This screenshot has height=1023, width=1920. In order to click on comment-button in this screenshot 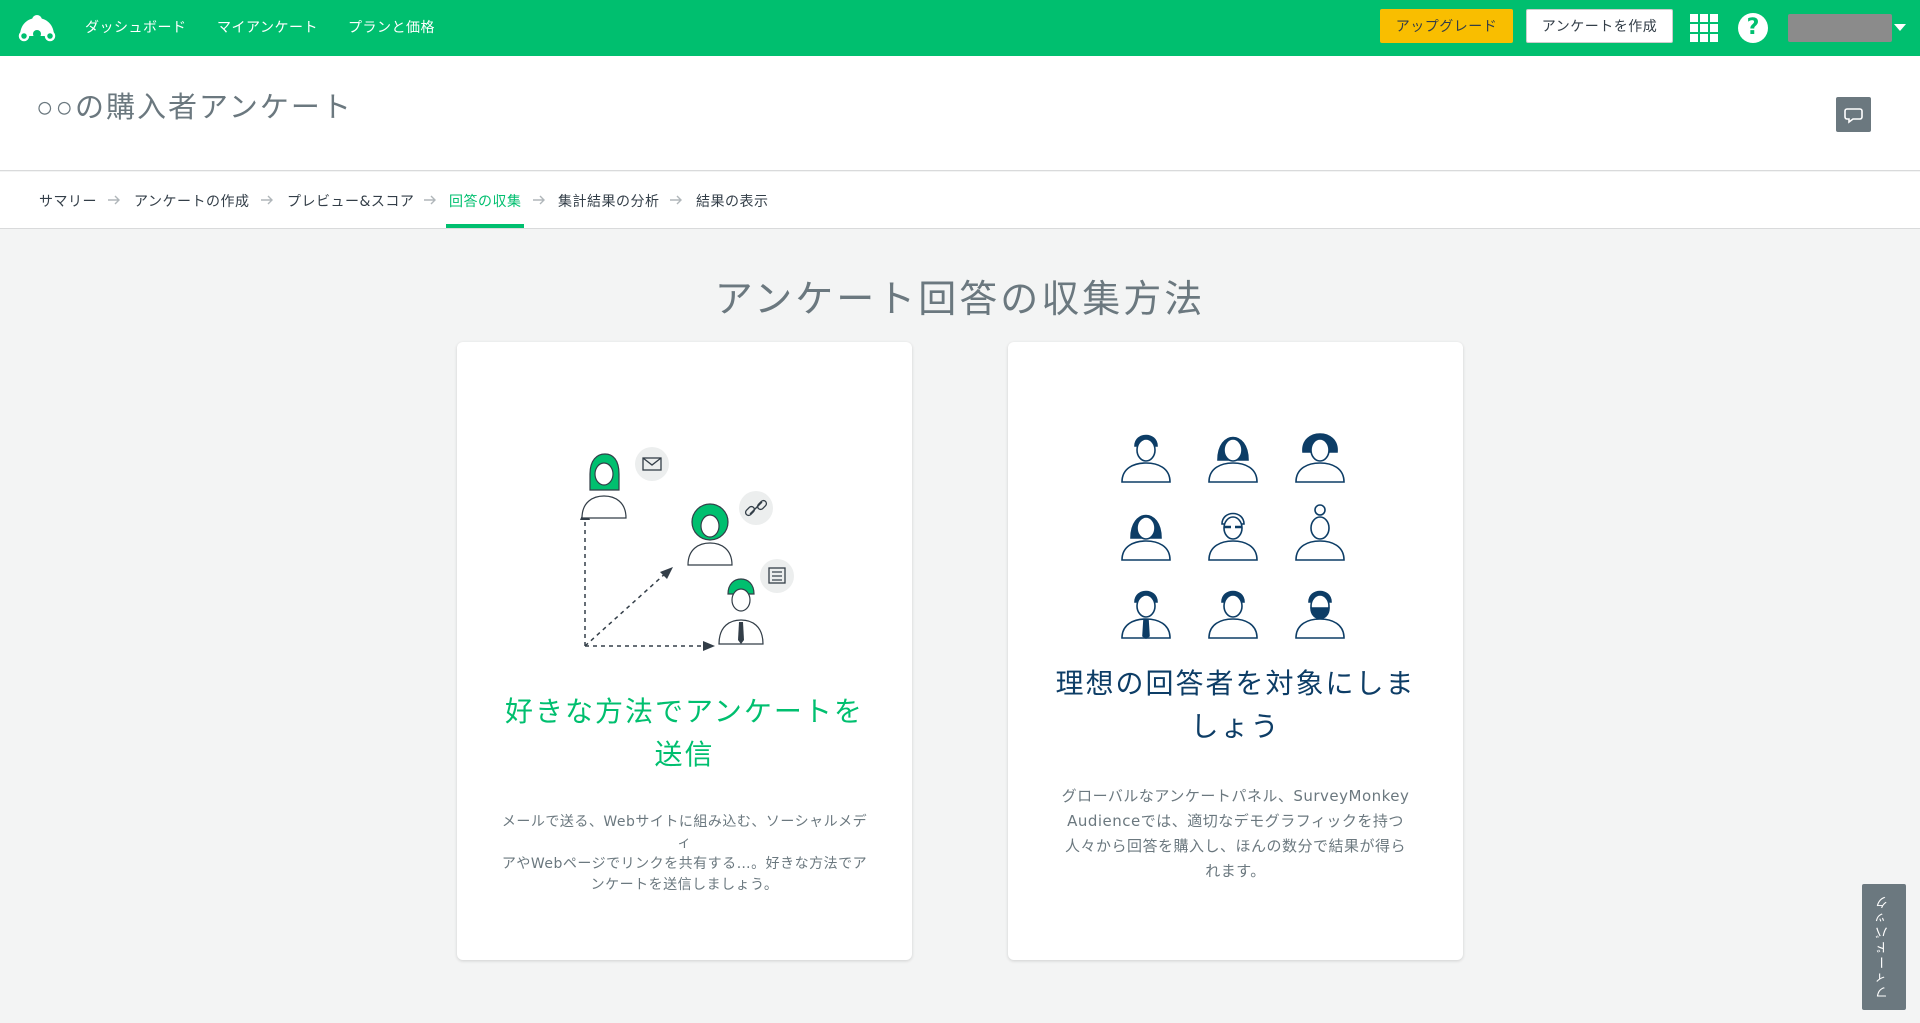, I will do `click(1853, 114)`.